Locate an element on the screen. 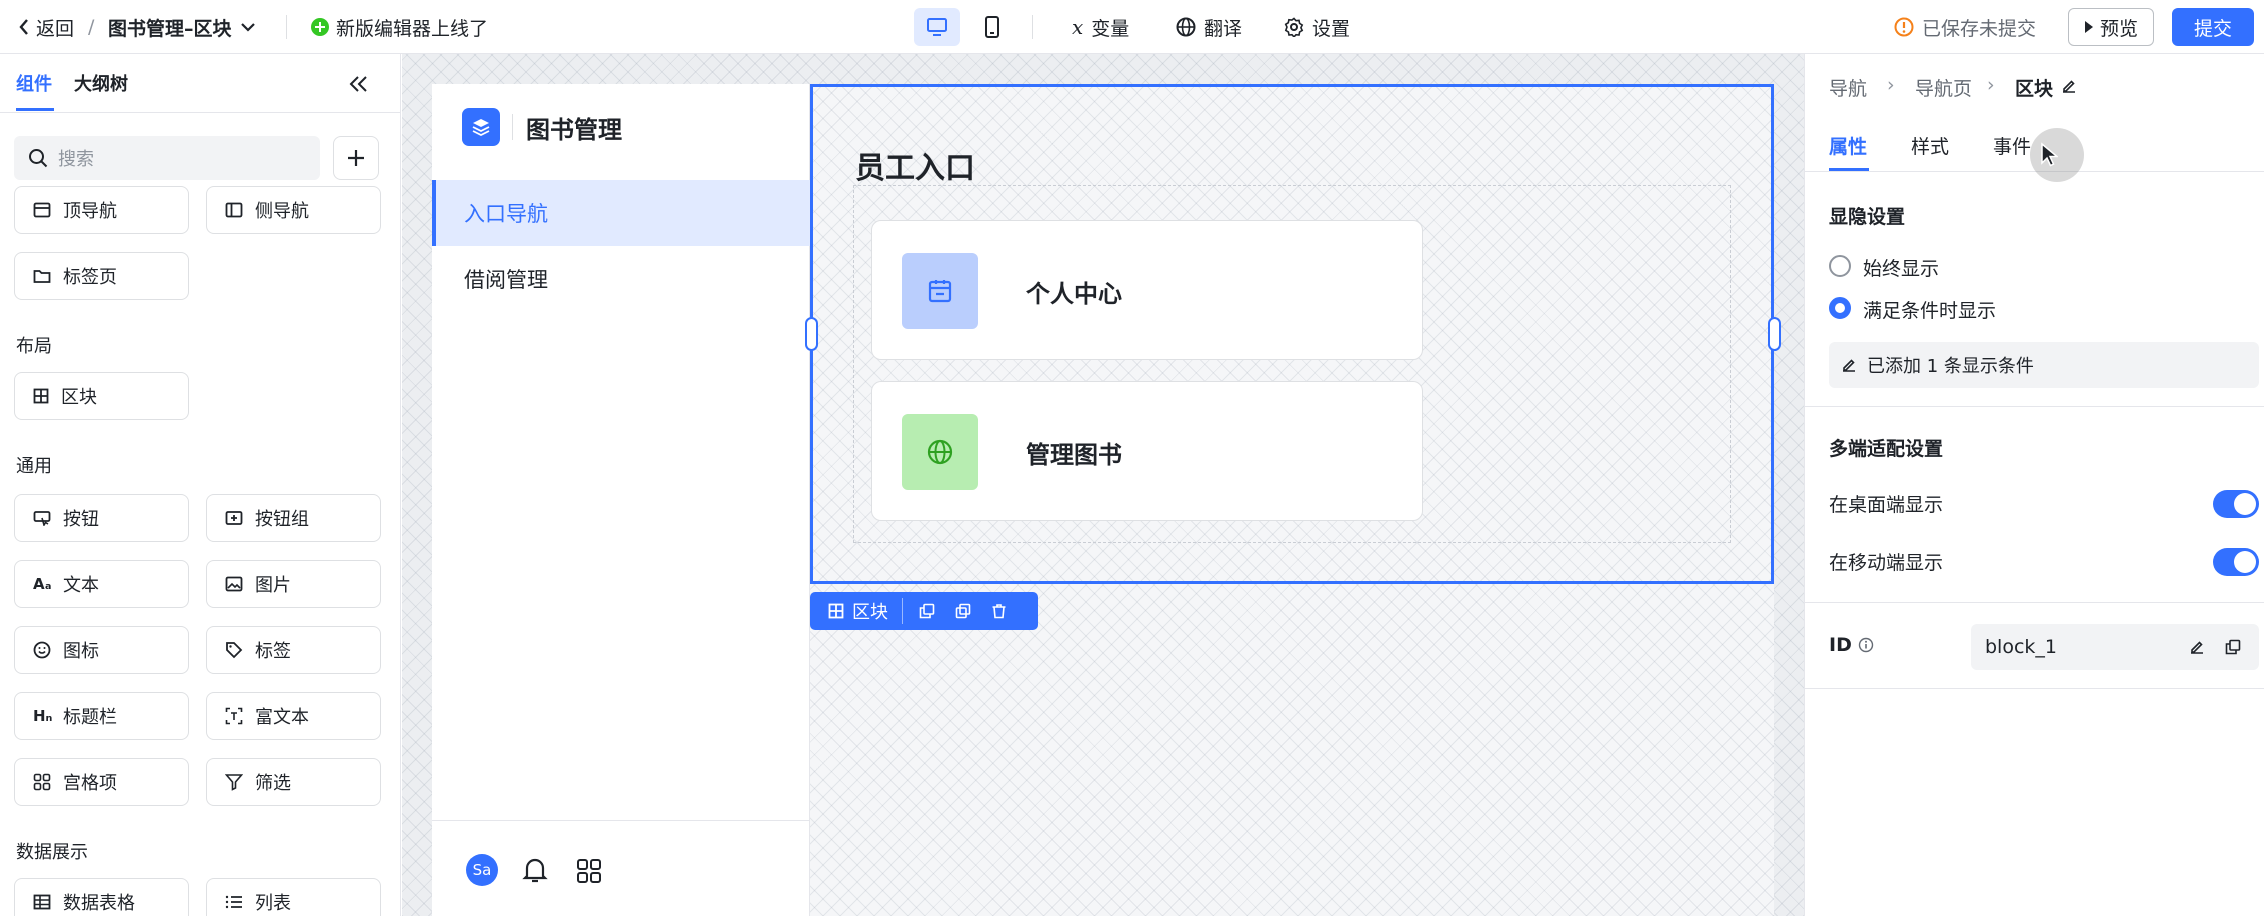  rename-button is located at coordinates (2069, 86).